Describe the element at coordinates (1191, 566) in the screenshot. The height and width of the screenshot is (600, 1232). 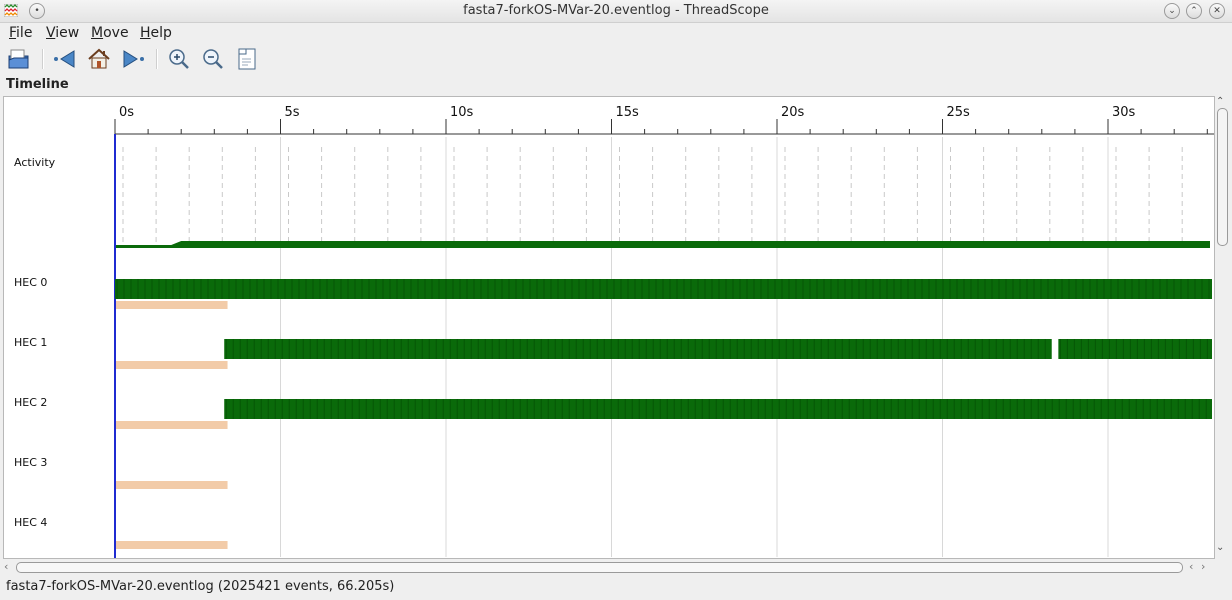
I see `scroll-right-icon: ‹` at that location.